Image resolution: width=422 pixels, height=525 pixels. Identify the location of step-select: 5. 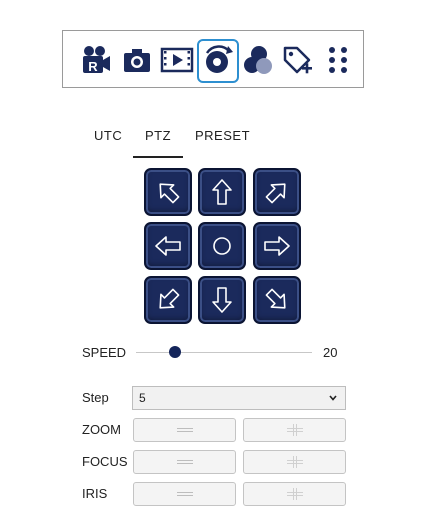
(239, 398).